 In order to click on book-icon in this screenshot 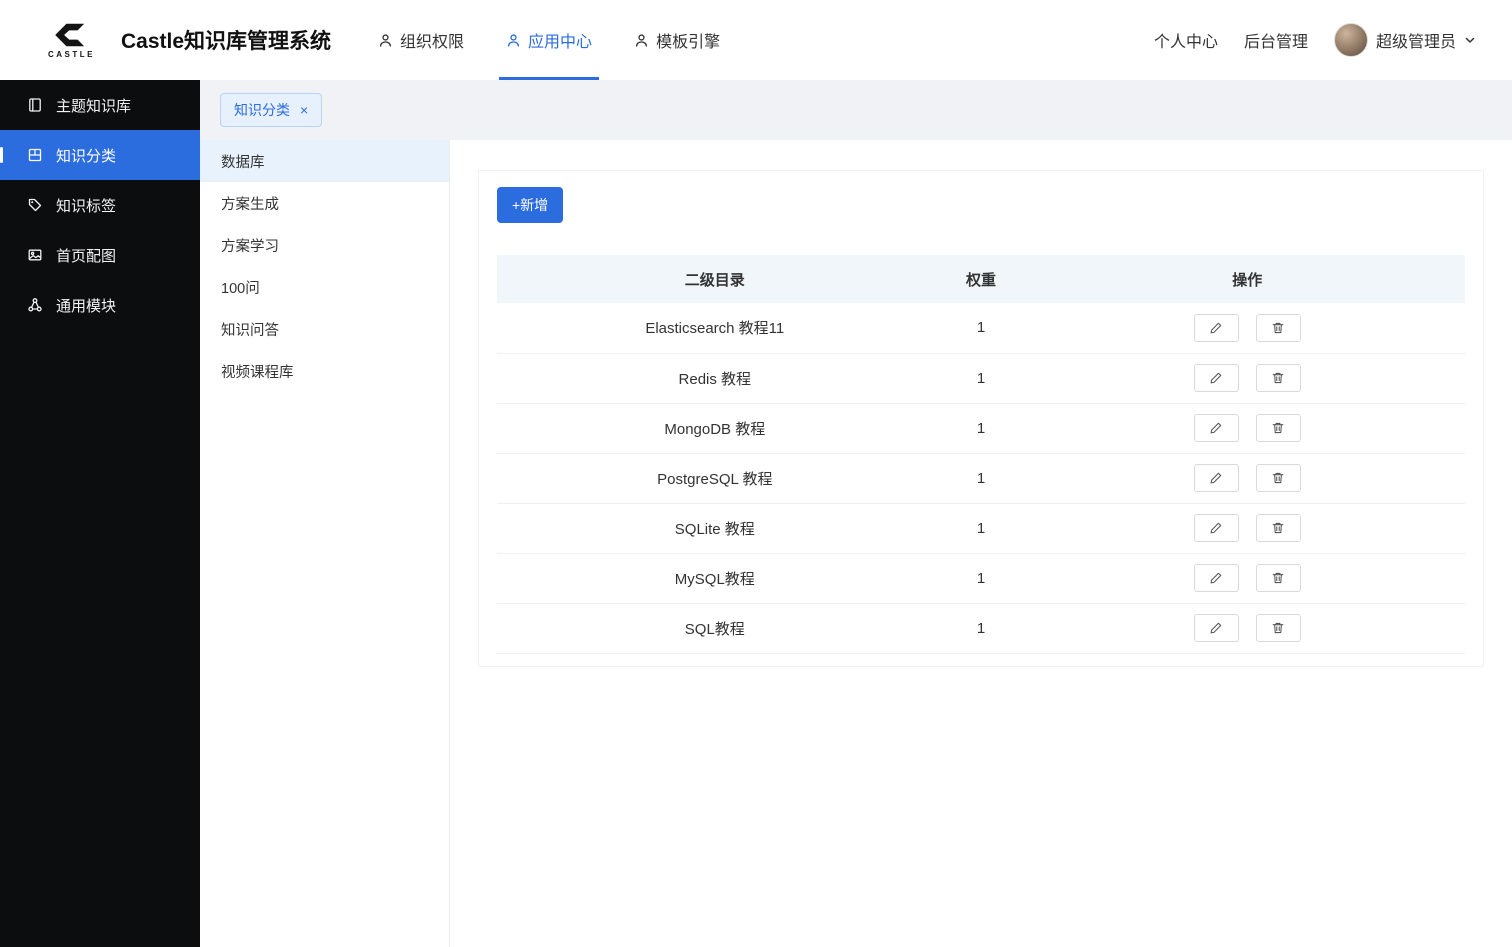, I will do `click(35, 105)`.